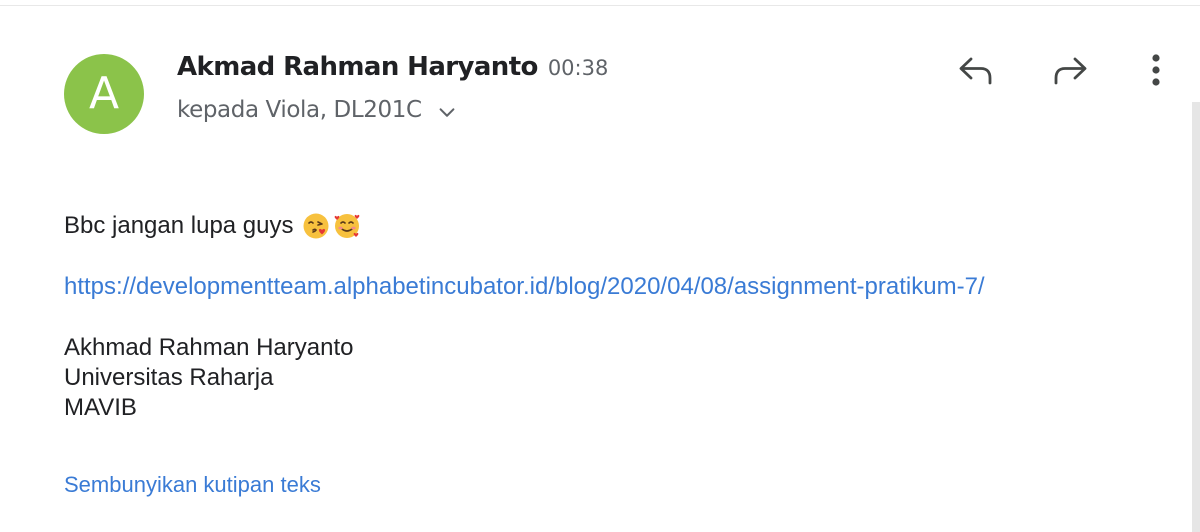  I want to click on hide-quoted-text-button: Sembunyikan kutipan teks, so click(192, 485).